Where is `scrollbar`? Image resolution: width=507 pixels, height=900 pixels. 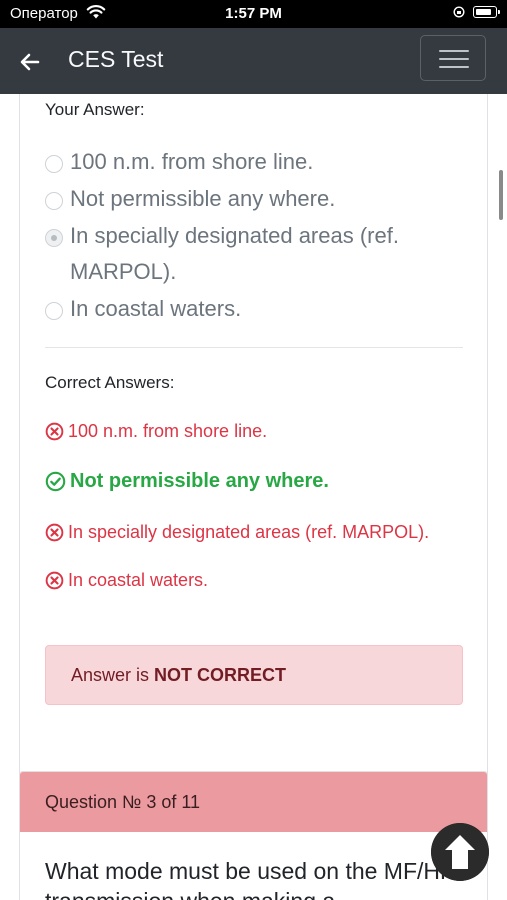
scrollbar is located at coordinates (501, 195).